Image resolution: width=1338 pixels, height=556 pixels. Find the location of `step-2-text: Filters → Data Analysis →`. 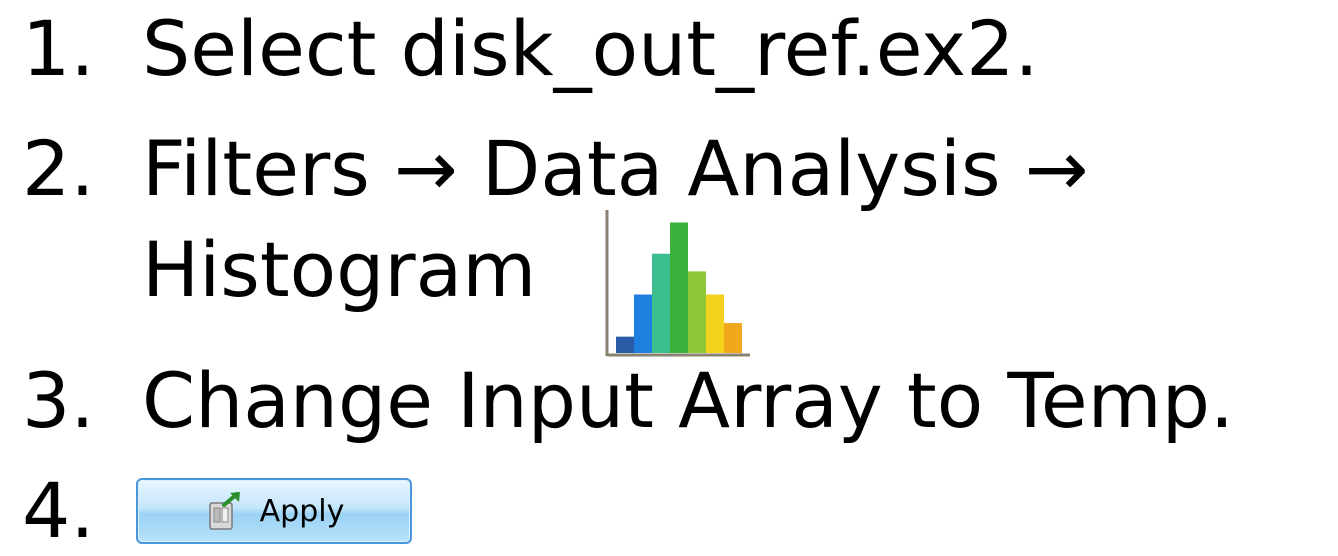

step-2-text: Filters → Data Analysis → is located at coordinates (615, 168).